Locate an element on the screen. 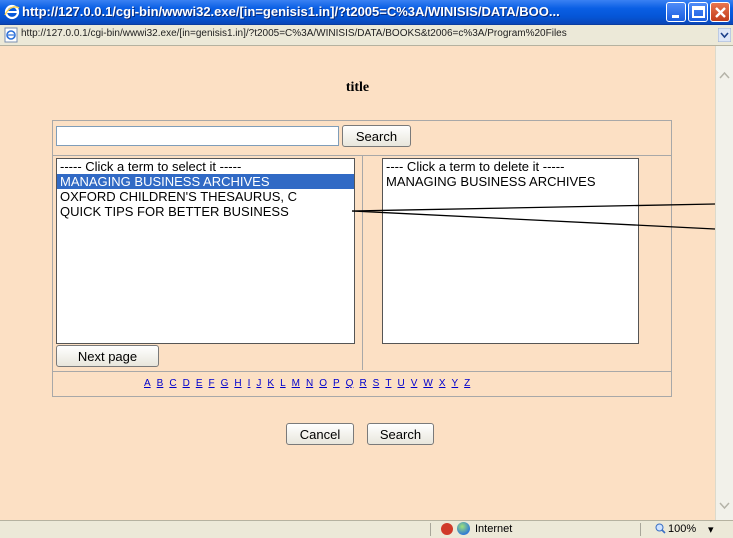 This screenshot has width=733, height=538. search-button: Search is located at coordinates (376, 136).